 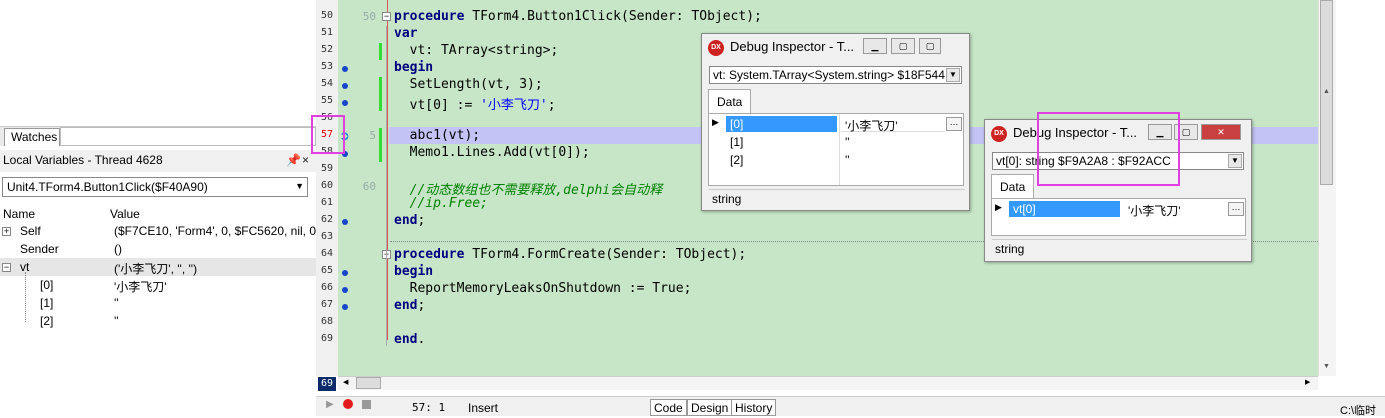 I want to click on variable-row-vt-0: [0] '小李飞刀', so click(x=158, y=285).